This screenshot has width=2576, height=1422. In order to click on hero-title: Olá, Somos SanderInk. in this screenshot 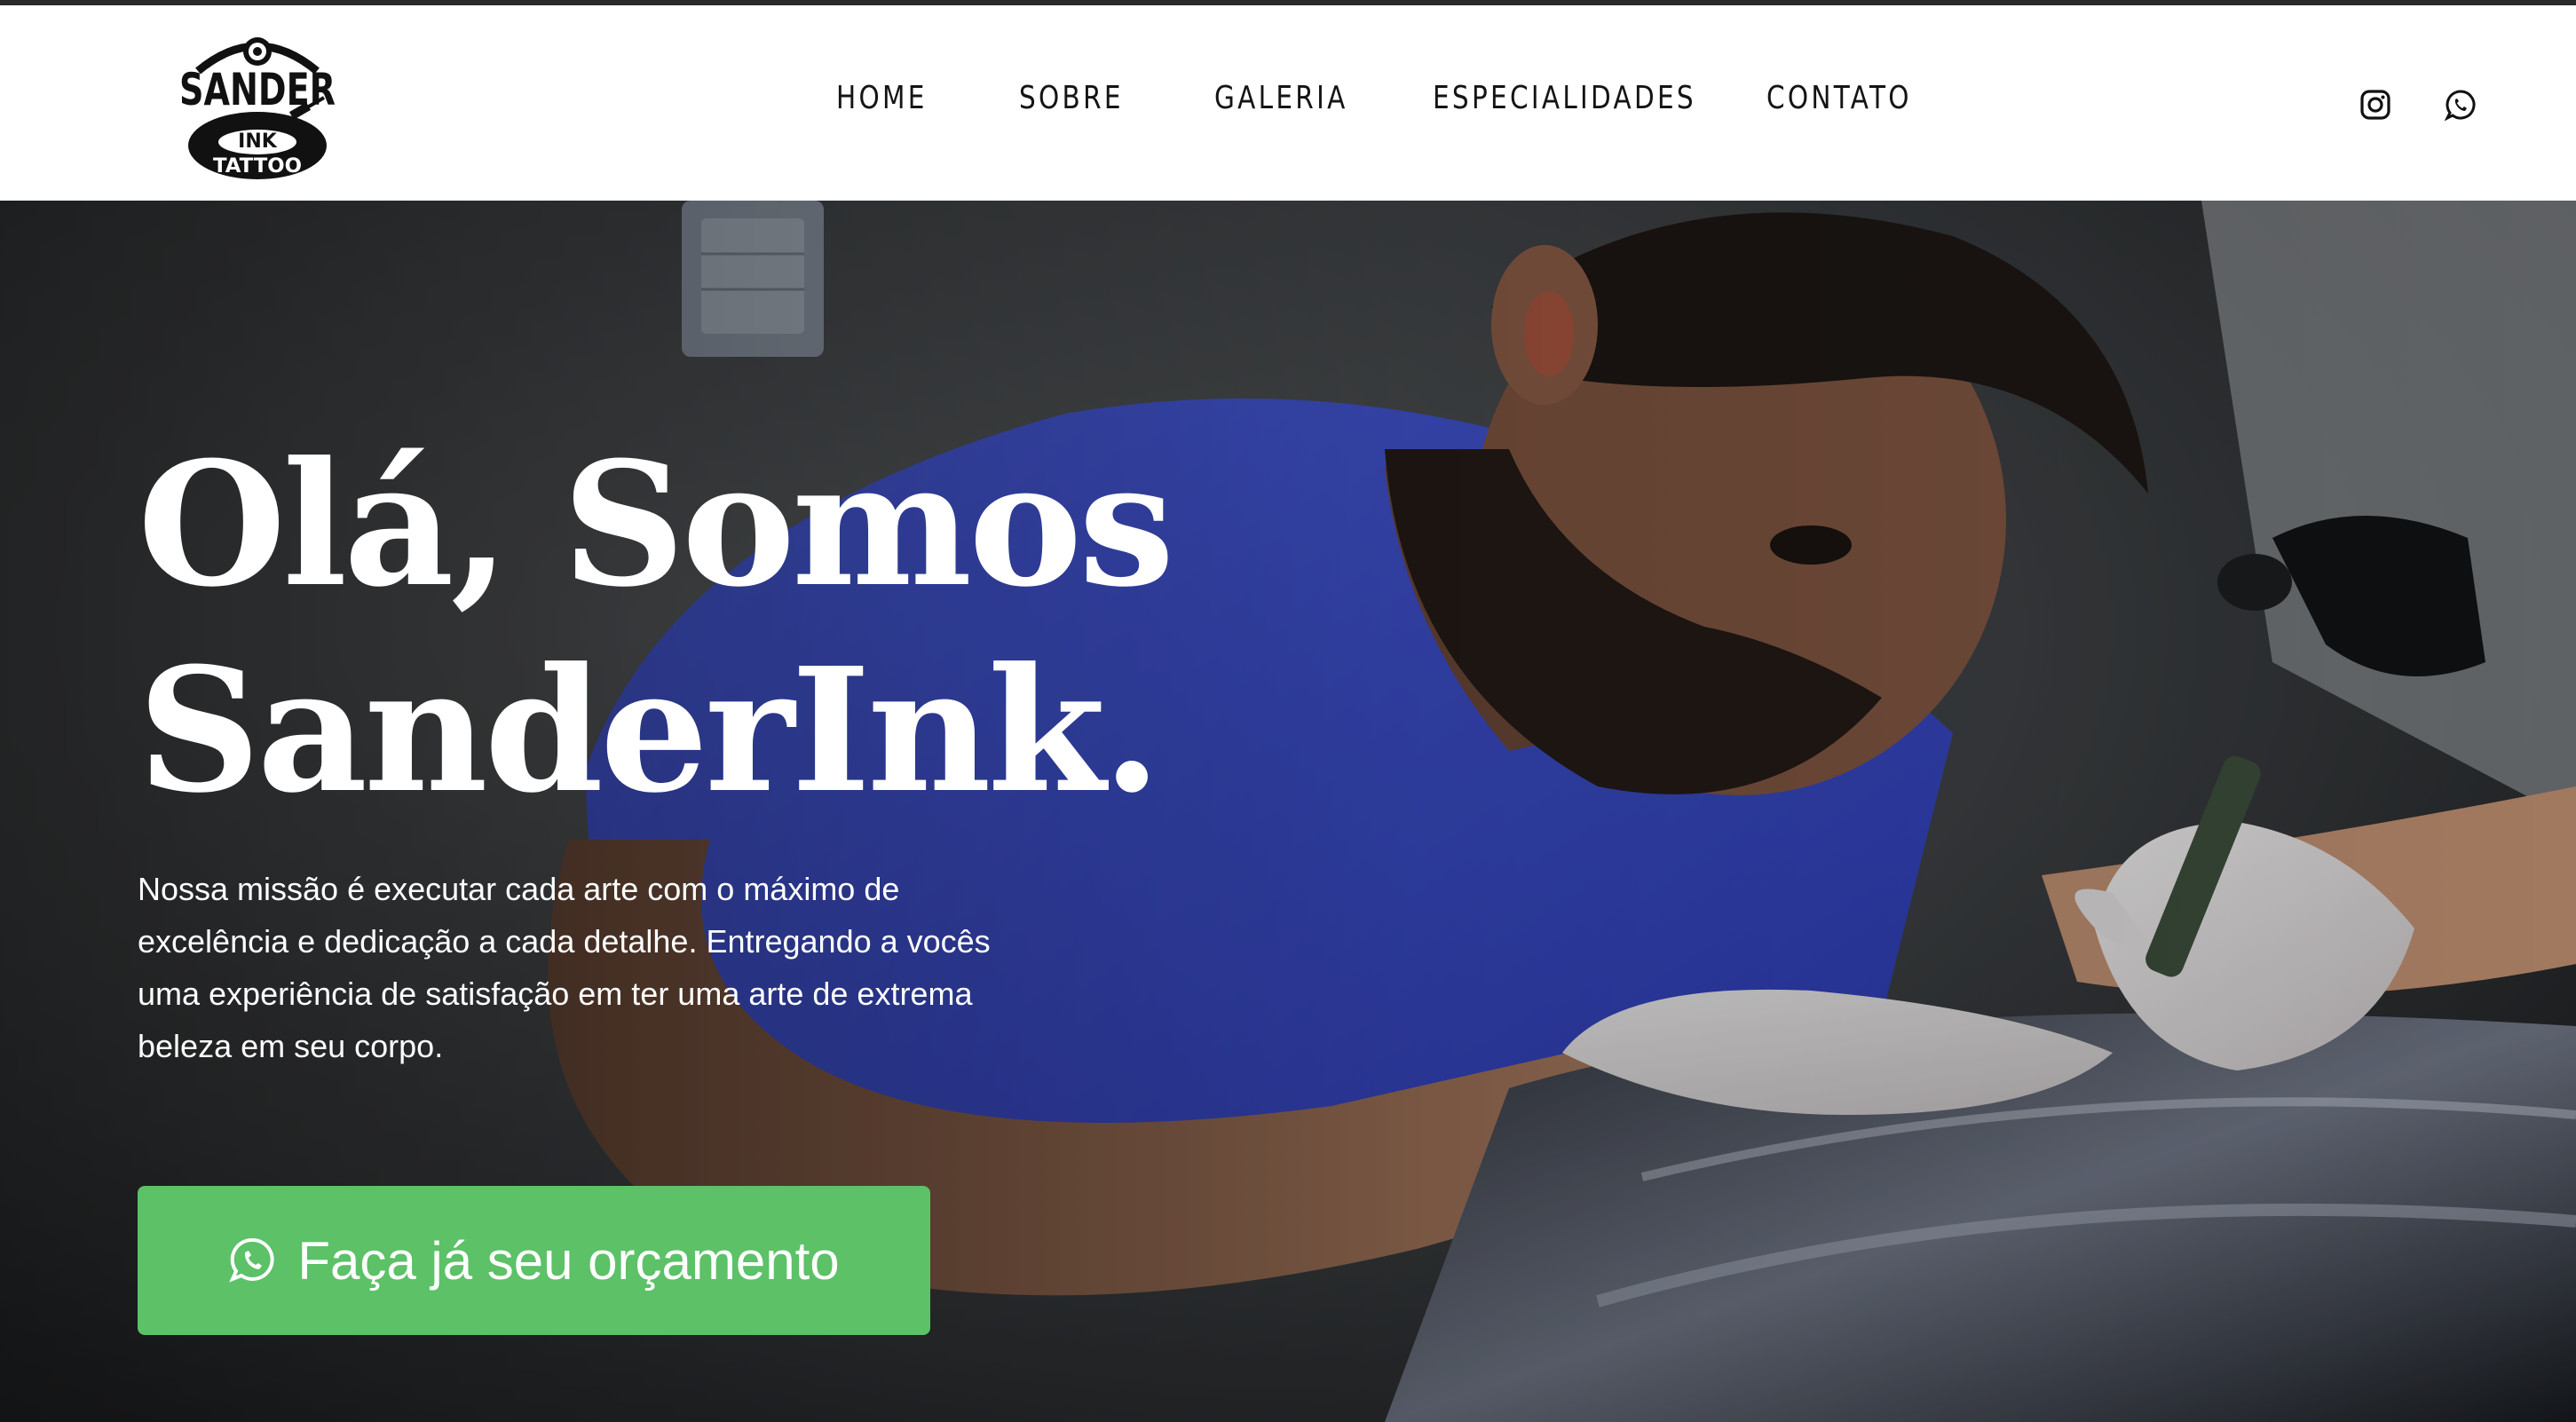, I will do `click(656, 628)`.